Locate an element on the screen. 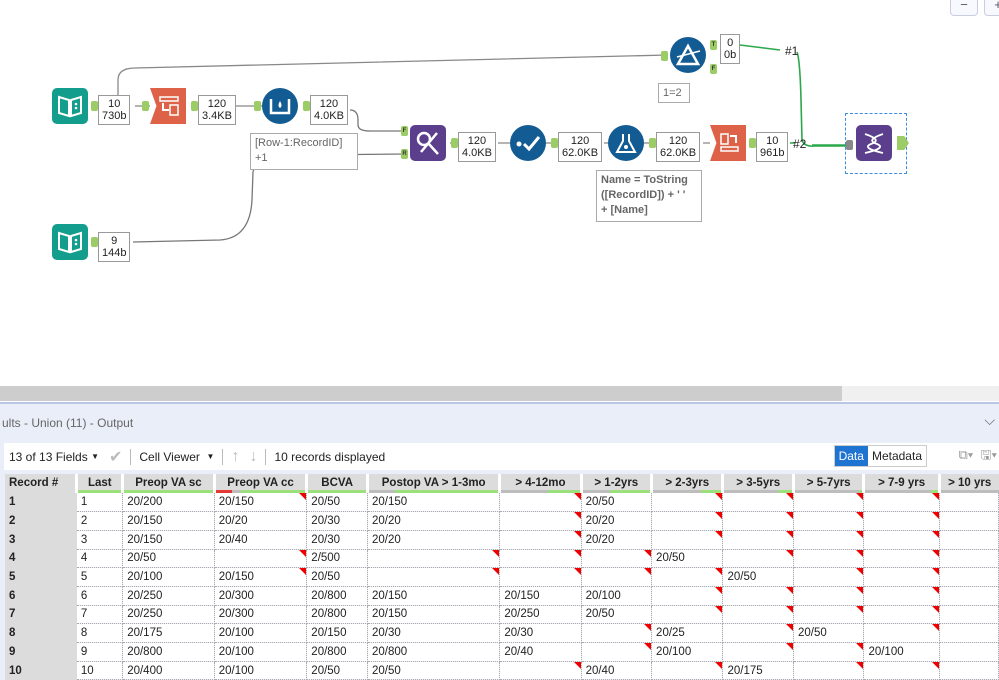  column-header: BCVA is located at coordinates (336, 483).